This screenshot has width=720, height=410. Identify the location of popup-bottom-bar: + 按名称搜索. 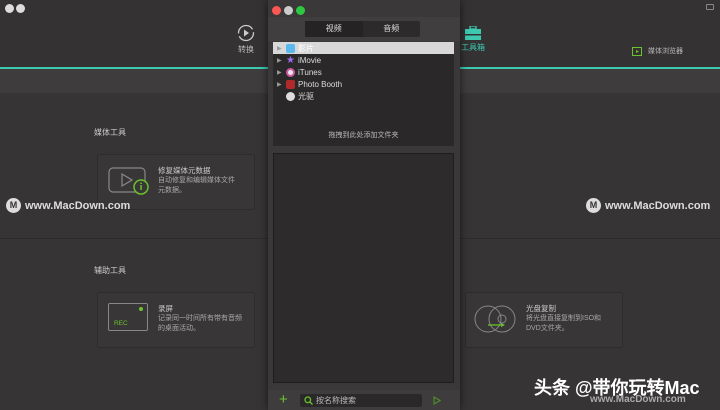
(364, 400).